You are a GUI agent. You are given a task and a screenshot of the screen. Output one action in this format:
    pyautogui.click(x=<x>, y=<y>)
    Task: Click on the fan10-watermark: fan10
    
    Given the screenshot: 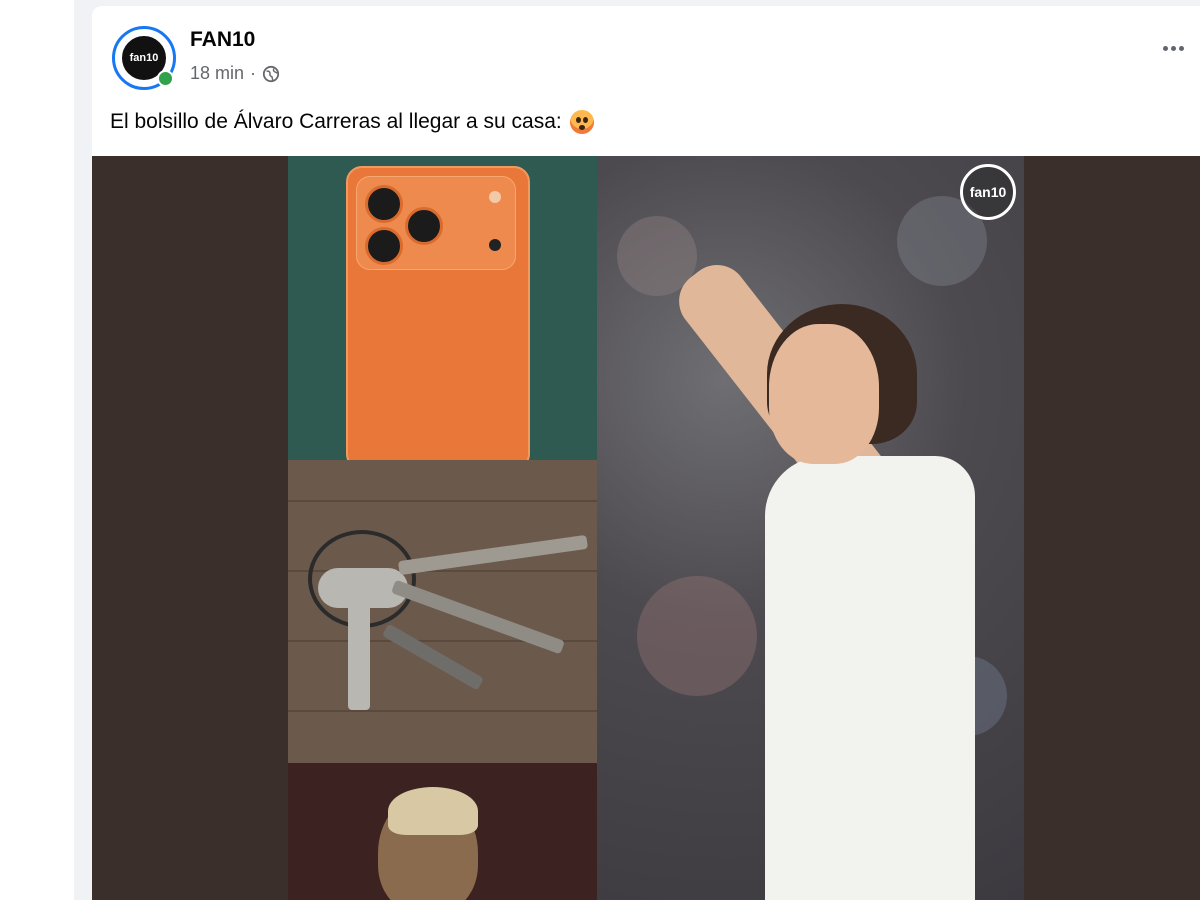 What is the action you would take?
    pyautogui.click(x=988, y=192)
    